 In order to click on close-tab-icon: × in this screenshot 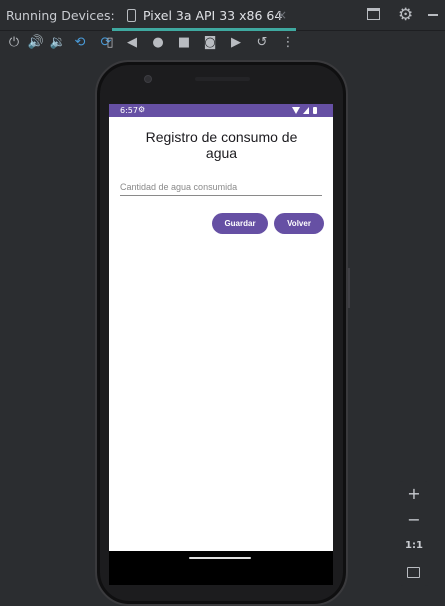, I will do `click(282, 15)`.